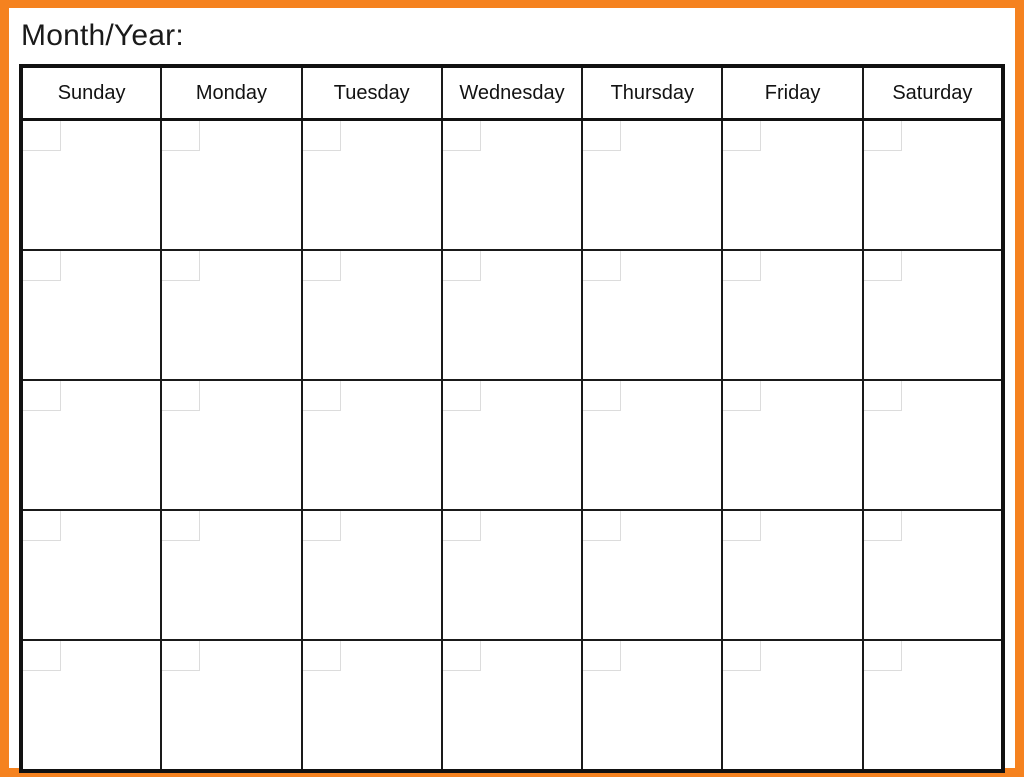  Describe the element at coordinates (885, 762) in the screenshot. I see `footer-watermark` at that location.